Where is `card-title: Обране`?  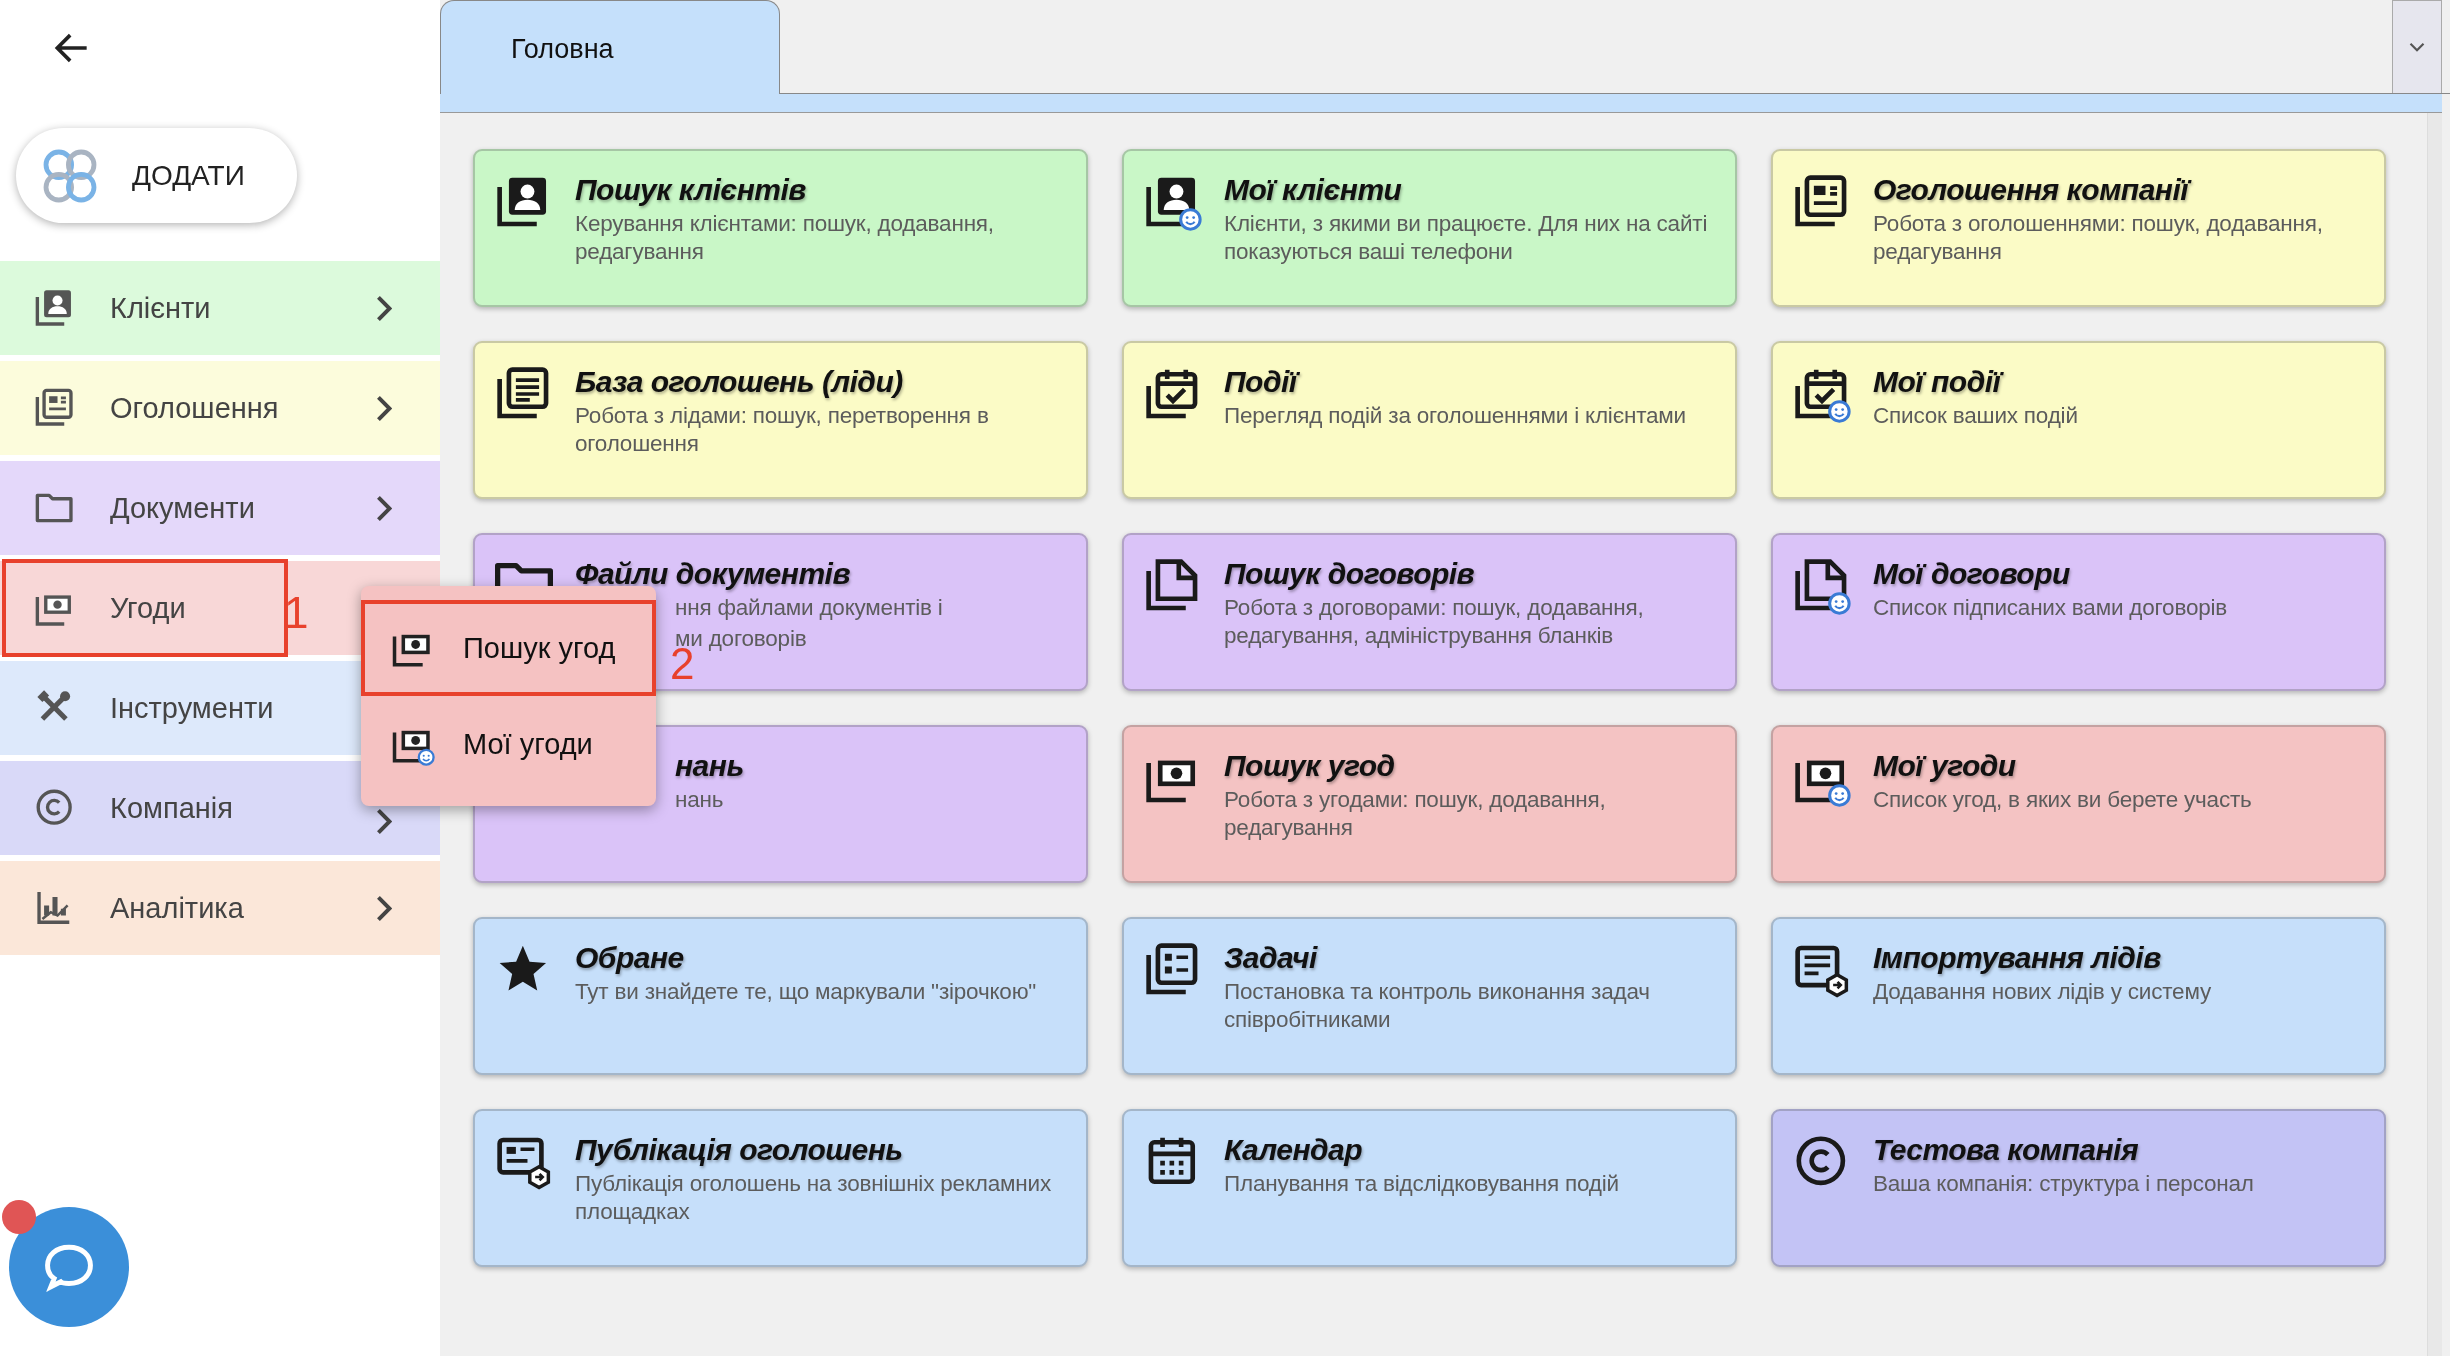 card-title: Обране is located at coordinates (630, 958).